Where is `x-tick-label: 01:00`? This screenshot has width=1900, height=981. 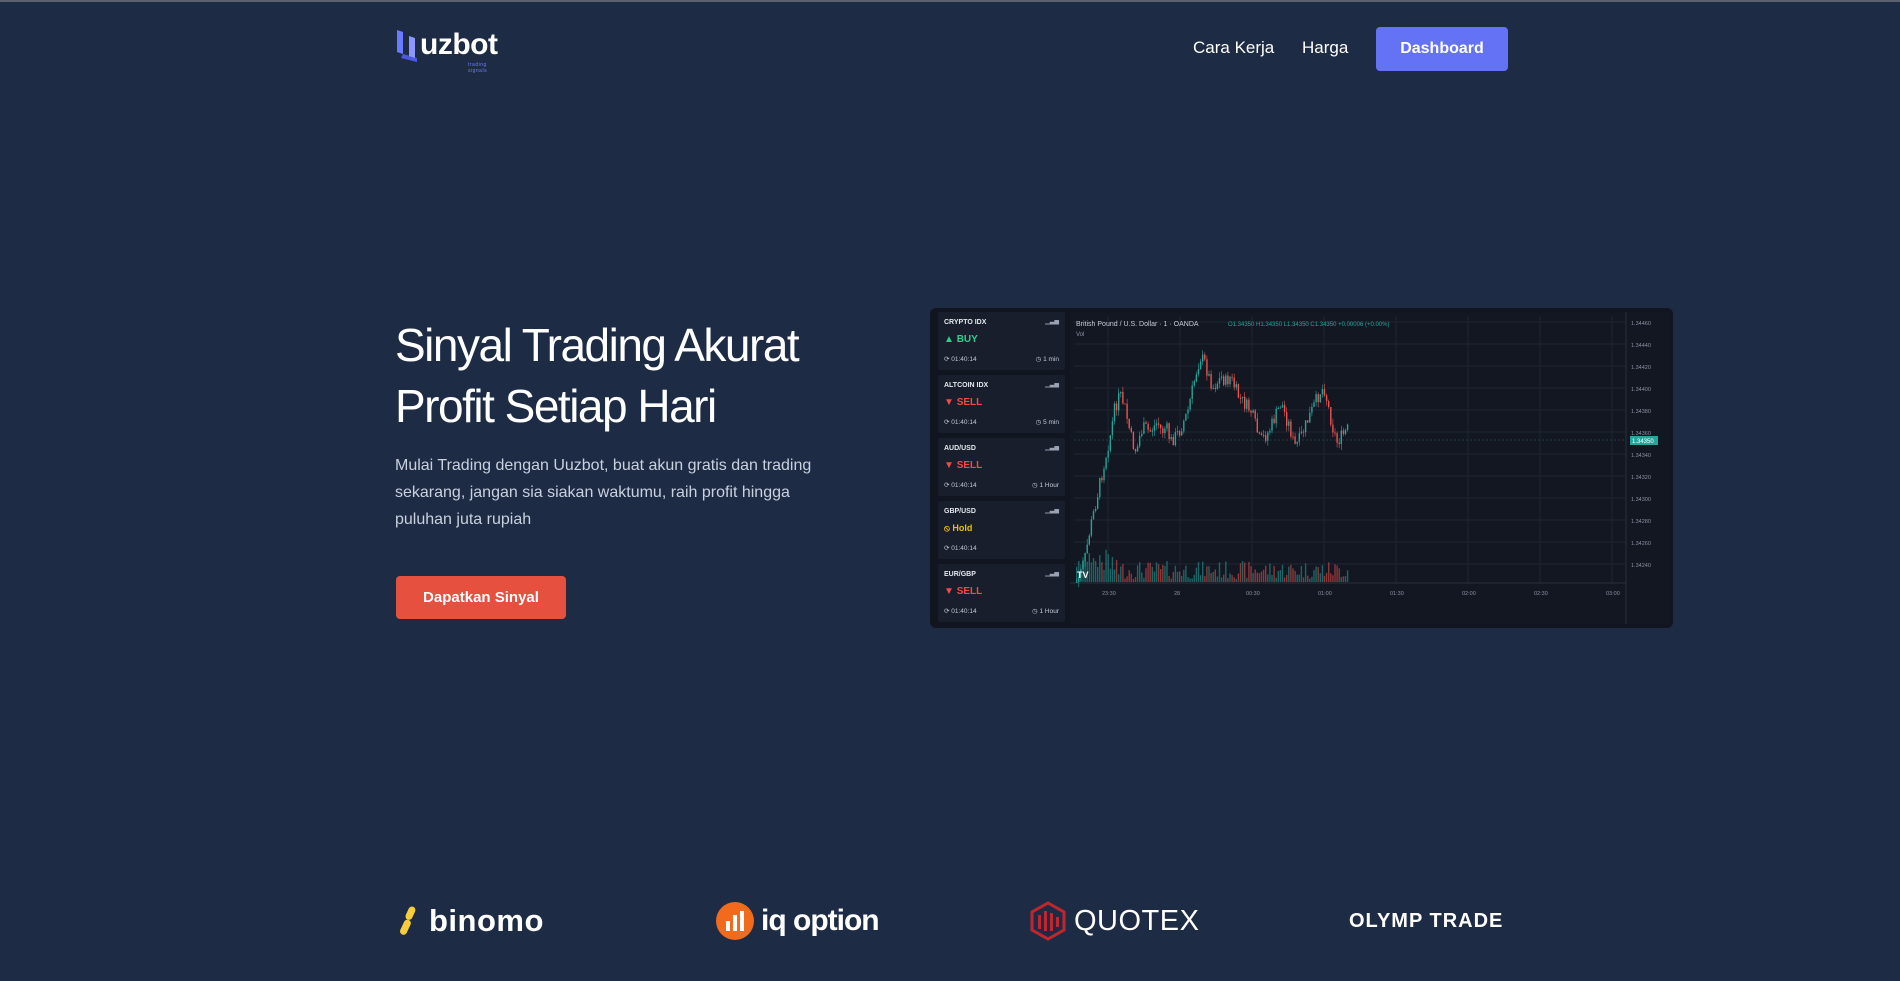 x-tick-label: 01:00 is located at coordinates (1325, 594).